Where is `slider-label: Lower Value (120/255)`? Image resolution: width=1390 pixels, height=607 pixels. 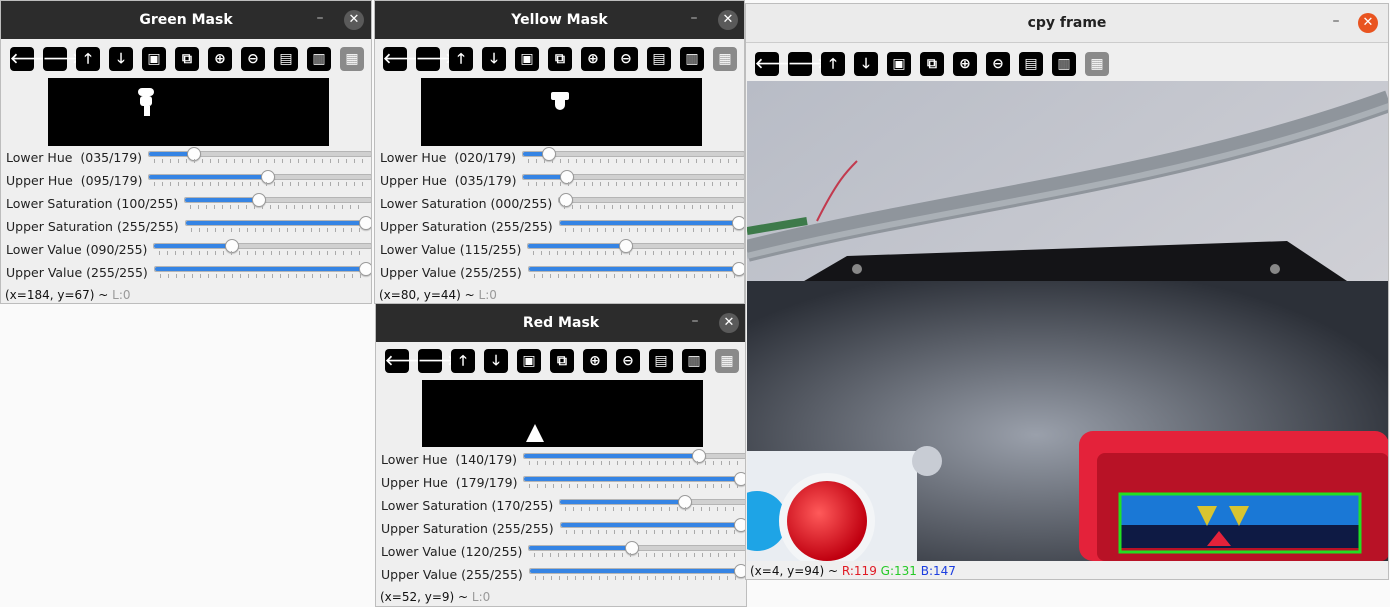 slider-label: Lower Value (120/255) is located at coordinates (452, 551).